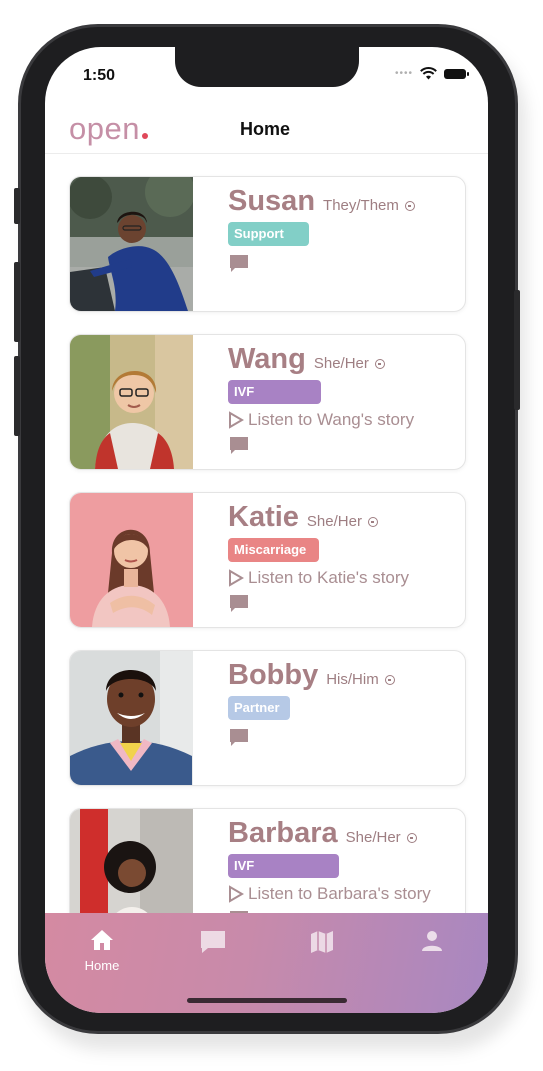  I want to click on map-icon, so click(322, 942).